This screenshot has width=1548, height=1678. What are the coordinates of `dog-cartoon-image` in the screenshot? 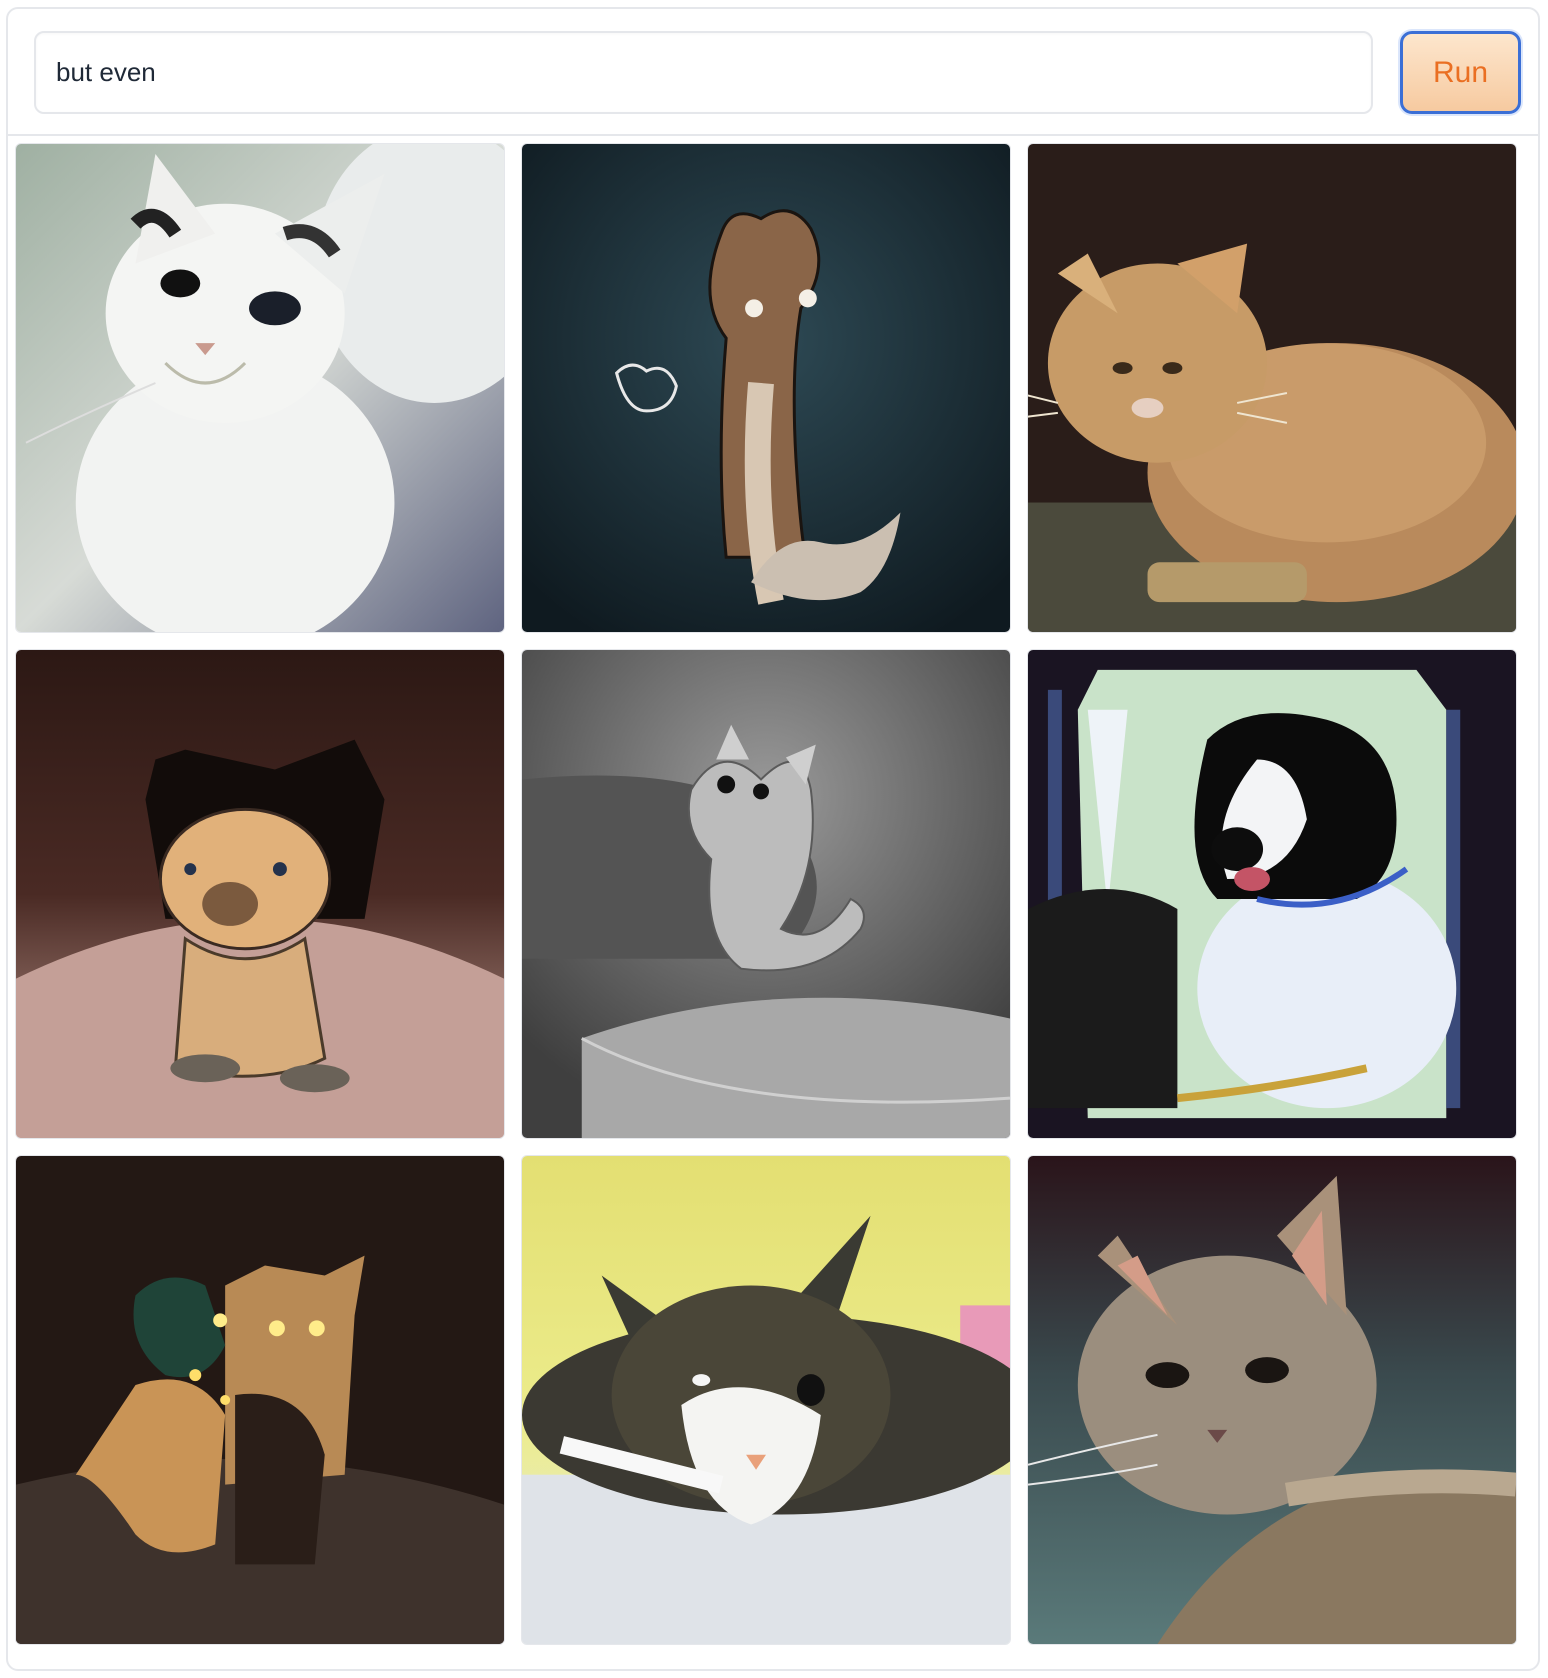 It's located at (1272, 894).